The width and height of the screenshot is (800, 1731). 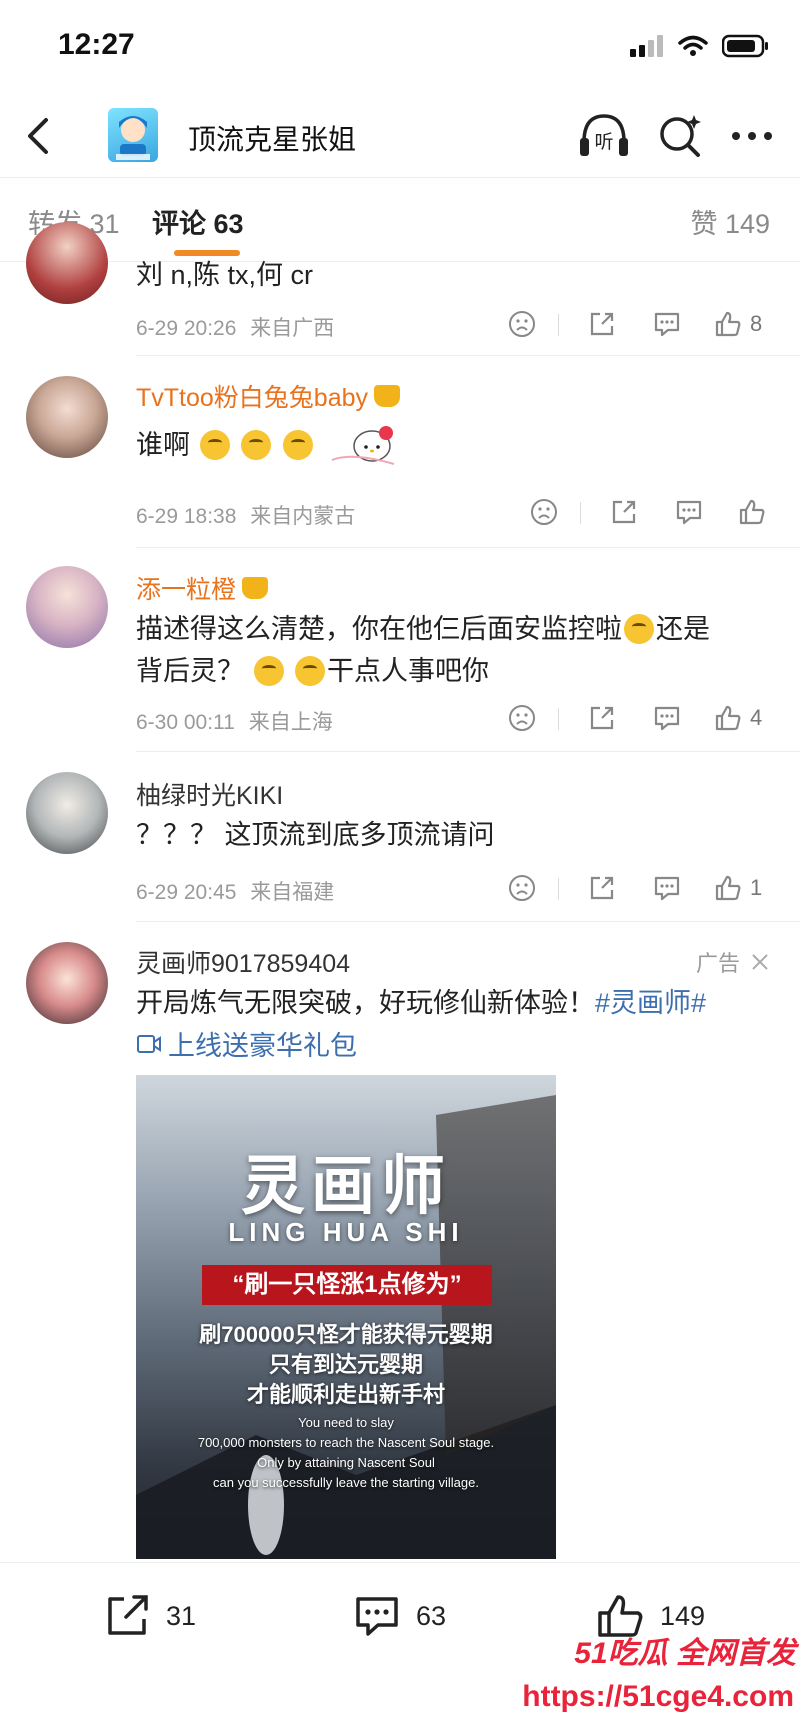 What do you see at coordinates (186, 328) in the screenshot?
I see `comment-time: 6-29 20:26` at bounding box center [186, 328].